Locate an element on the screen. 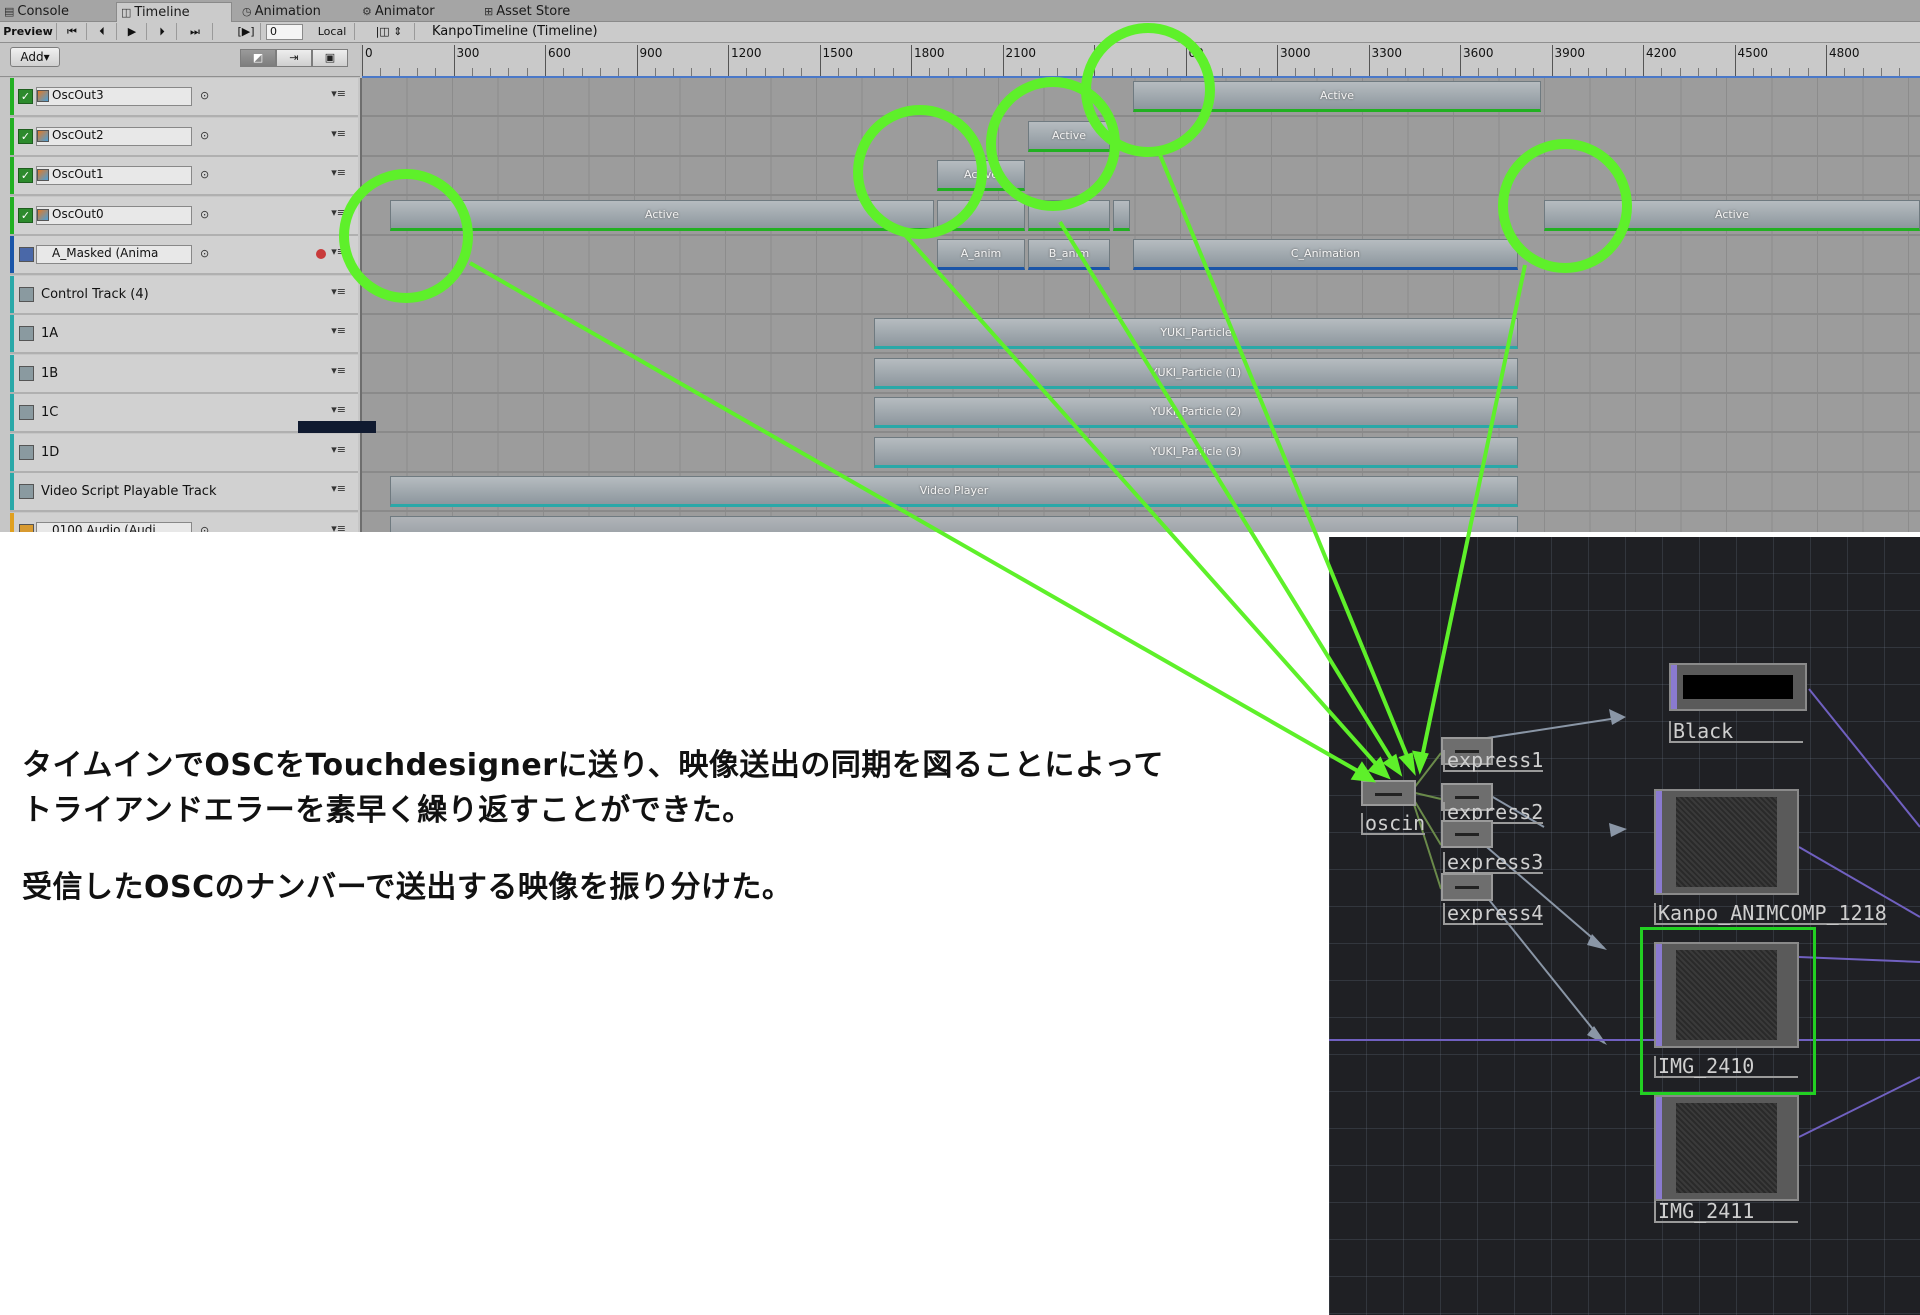  mix-mode-icon: ◩ is located at coordinates (258, 58).